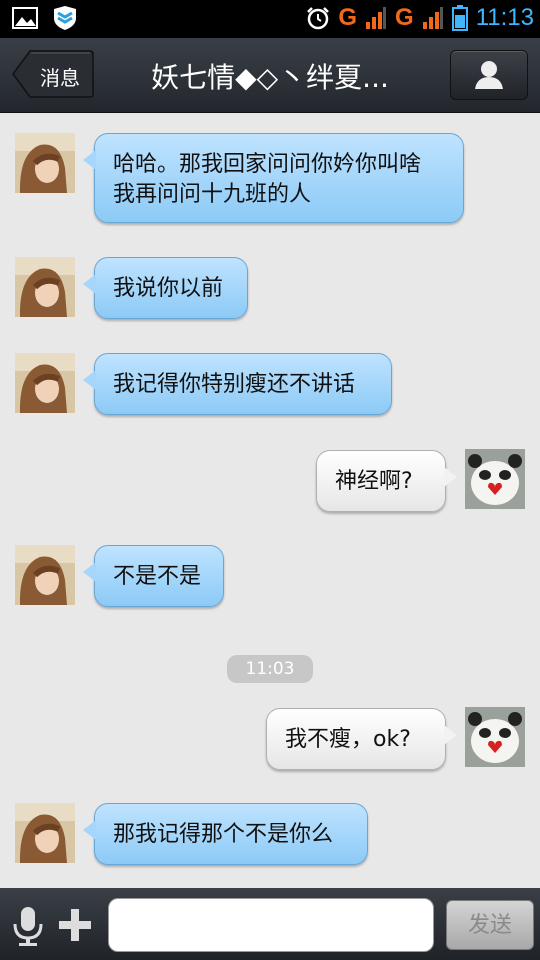  What do you see at coordinates (75, 925) in the screenshot?
I see `plus-icon` at bounding box center [75, 925].